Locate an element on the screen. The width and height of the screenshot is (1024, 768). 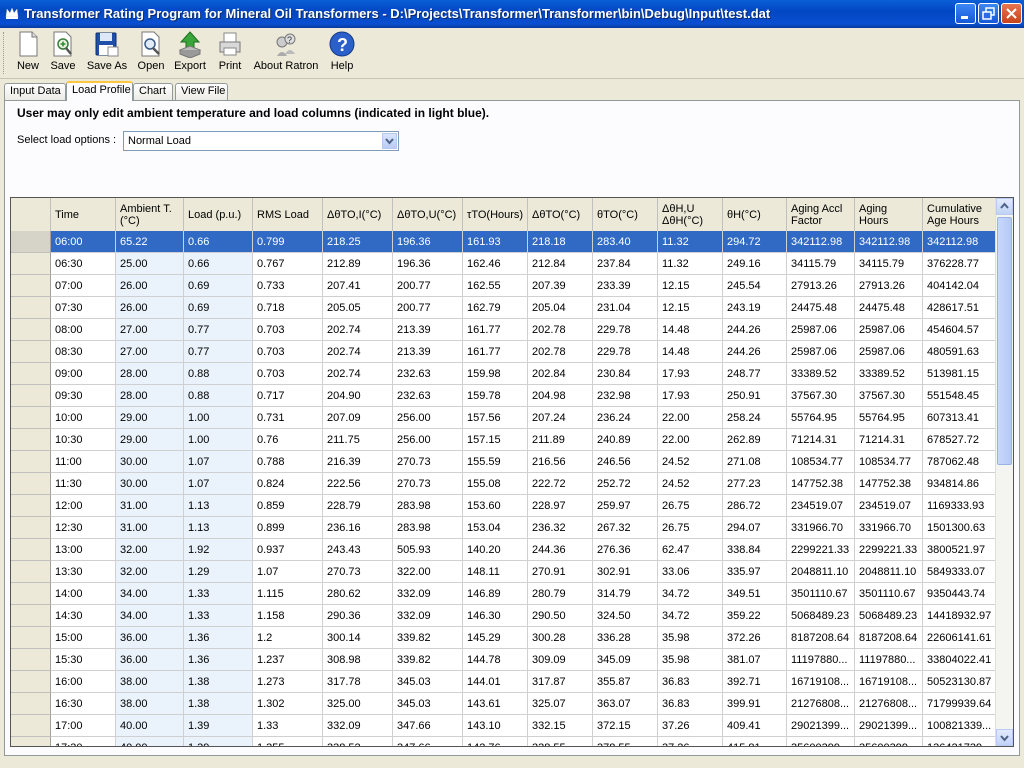
load-options-select: Normal Load is located at coordinates (261, 141).